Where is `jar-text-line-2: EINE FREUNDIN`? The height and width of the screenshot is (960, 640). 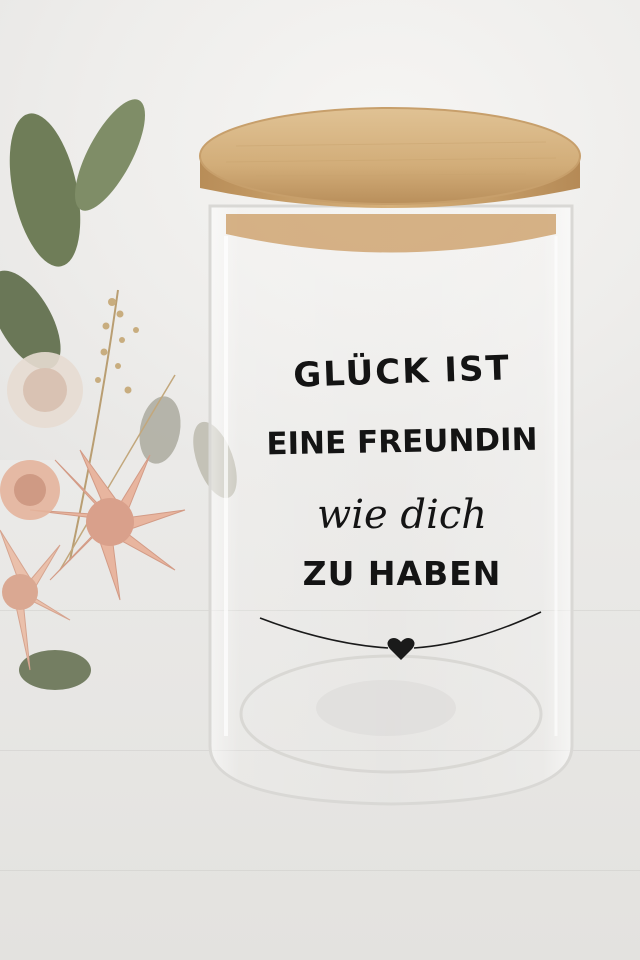
jar-text-line-2: EINE FREUNDIN is located at coordinates (402, 442).